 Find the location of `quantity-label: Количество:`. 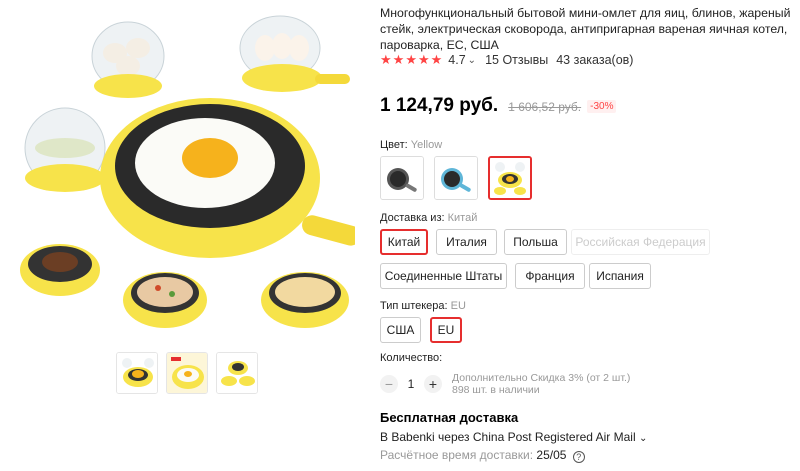

quantity-label: Количество: is located at coordinates (411, 358).